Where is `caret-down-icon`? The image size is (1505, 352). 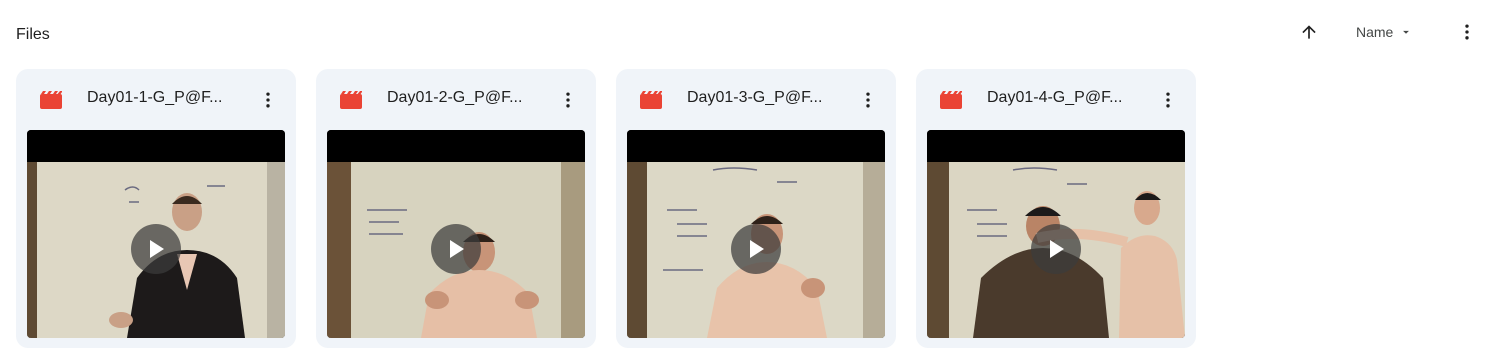 caret-down-icon is located at coordinates (1406, 32).